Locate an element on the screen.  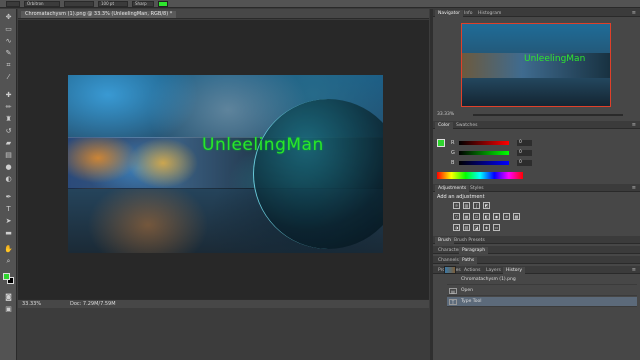
selective-color-icon: ◈ is located at coordinates (486, 227).